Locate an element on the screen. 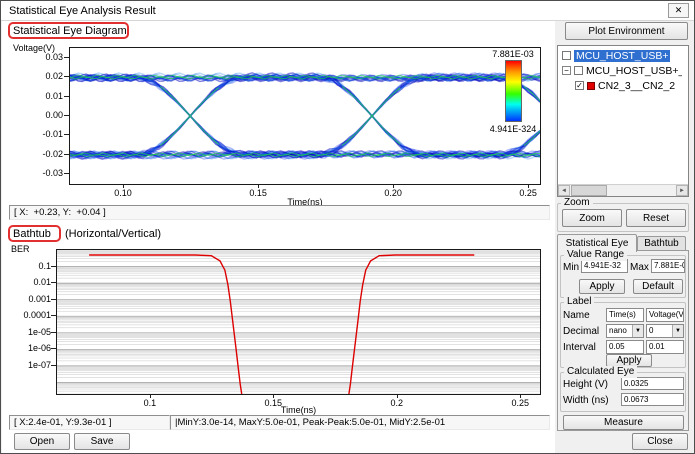 This screenshot has width=695, height=454. eye-y-tick-label: 0.03 is located at coordinates (54, 56).